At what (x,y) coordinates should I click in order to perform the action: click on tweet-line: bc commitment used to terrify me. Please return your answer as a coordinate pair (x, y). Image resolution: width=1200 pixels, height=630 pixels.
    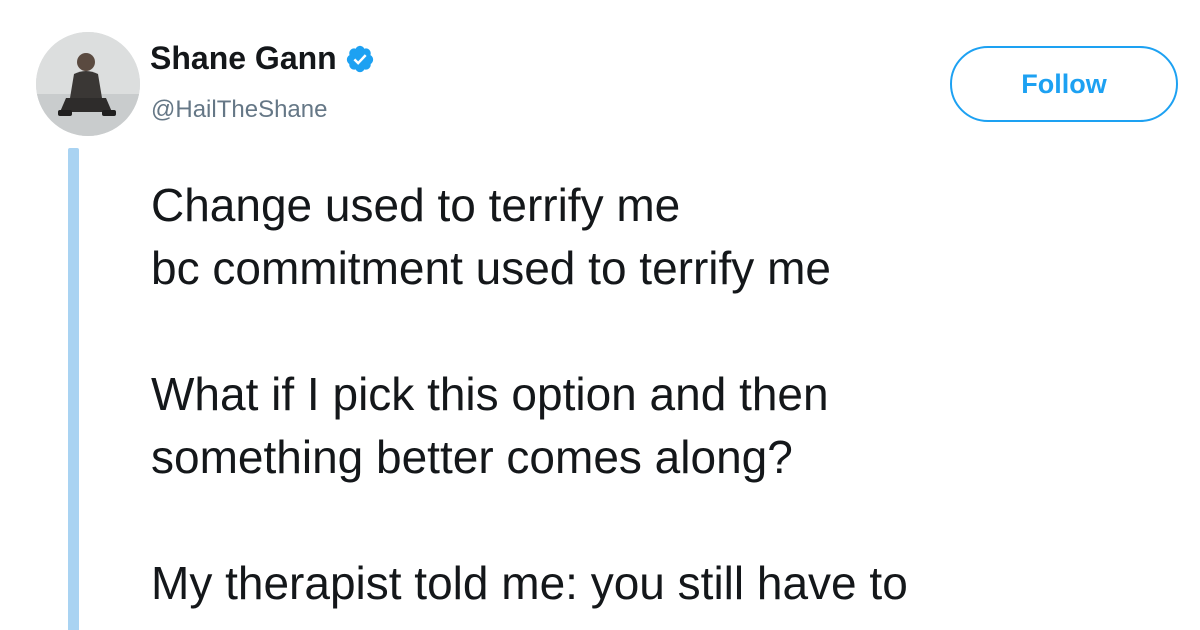
    Looking at the image, I should click on (491, 268).